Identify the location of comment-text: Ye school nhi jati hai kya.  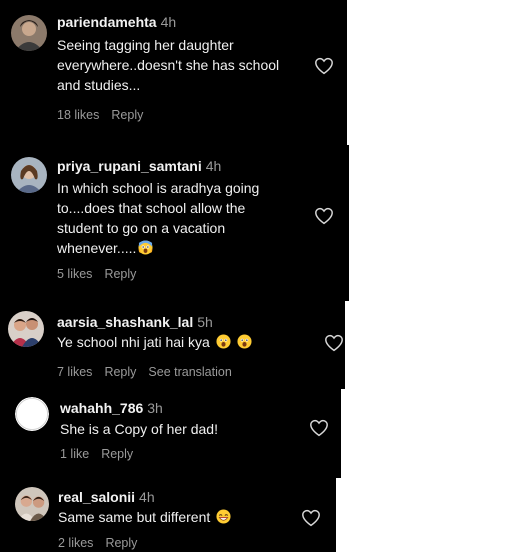
(197, 342).